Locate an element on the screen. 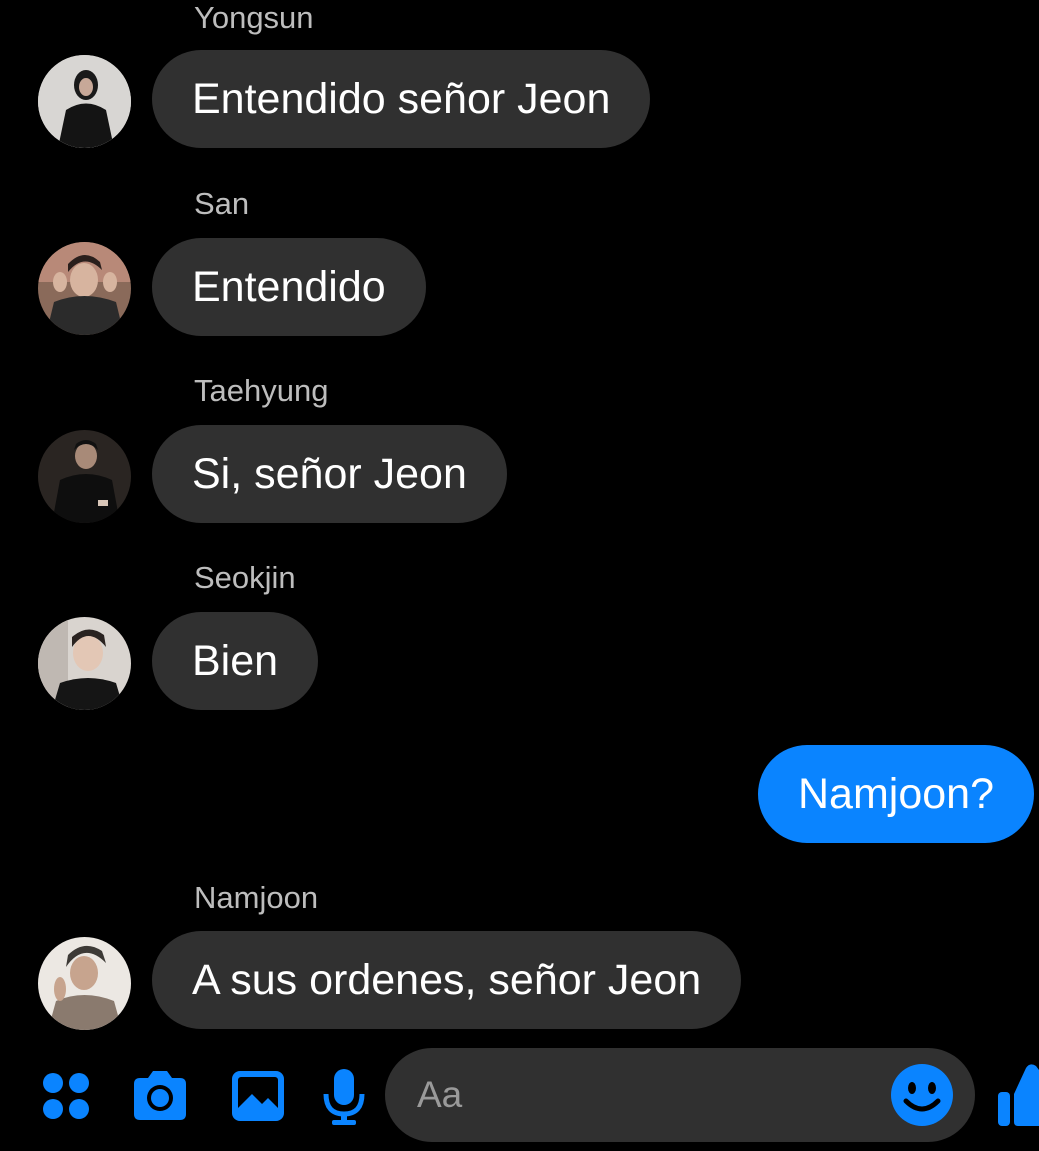  message-bubble: Bien is located at coordinates (235, 661).